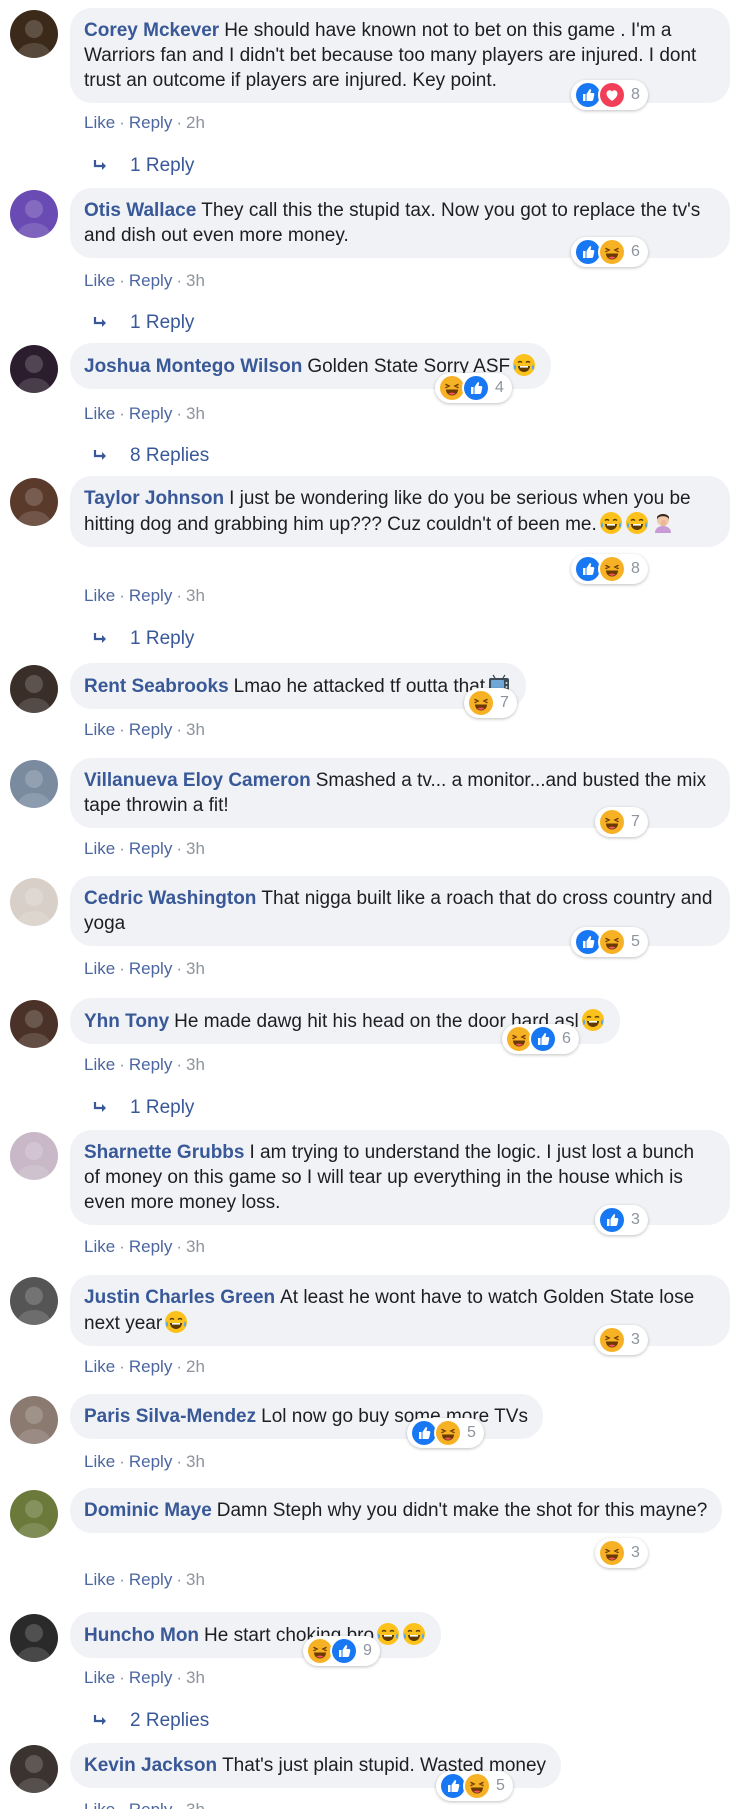 The height and width of the screenshot is (1809, 750). What do you see at coordinates (34, 1156) in the screenshot?
I see `avatar-sharnette-grubbs` at bounding box center [34, 1156].